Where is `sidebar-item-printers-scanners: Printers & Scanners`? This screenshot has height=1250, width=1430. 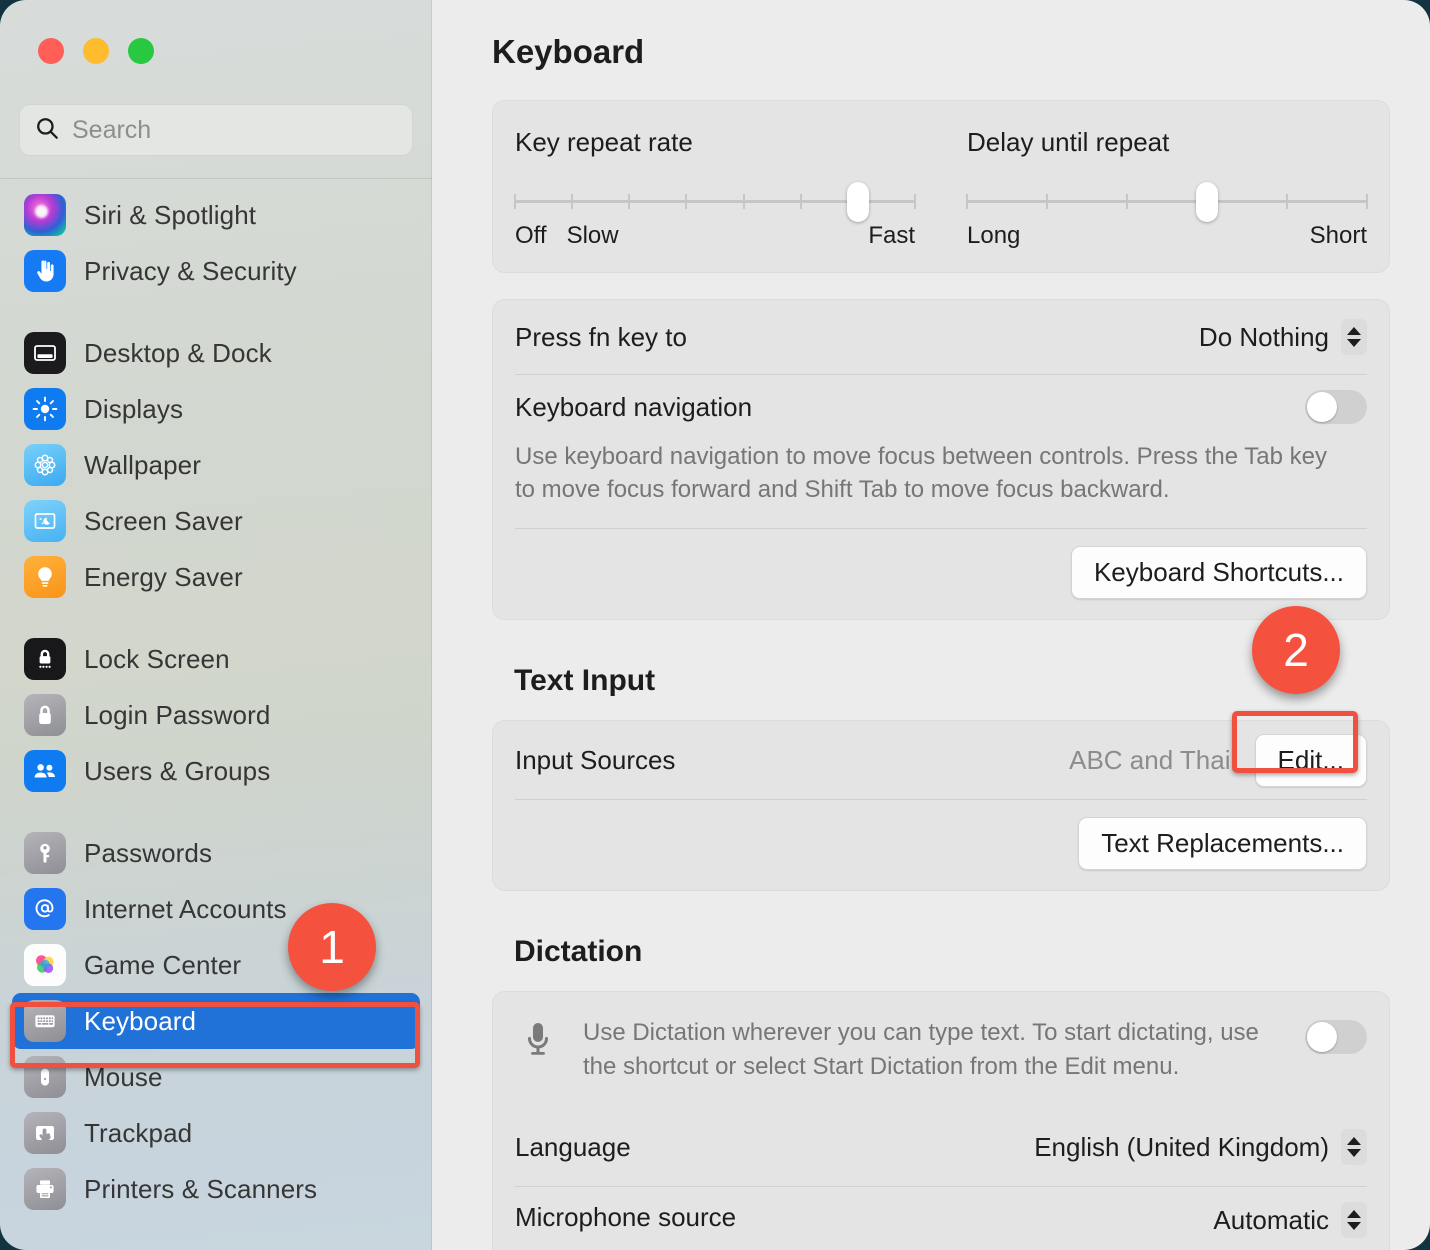
sidebar-item-printers-scanners: Printers & Scanners is located at coordinates (216, 1189).